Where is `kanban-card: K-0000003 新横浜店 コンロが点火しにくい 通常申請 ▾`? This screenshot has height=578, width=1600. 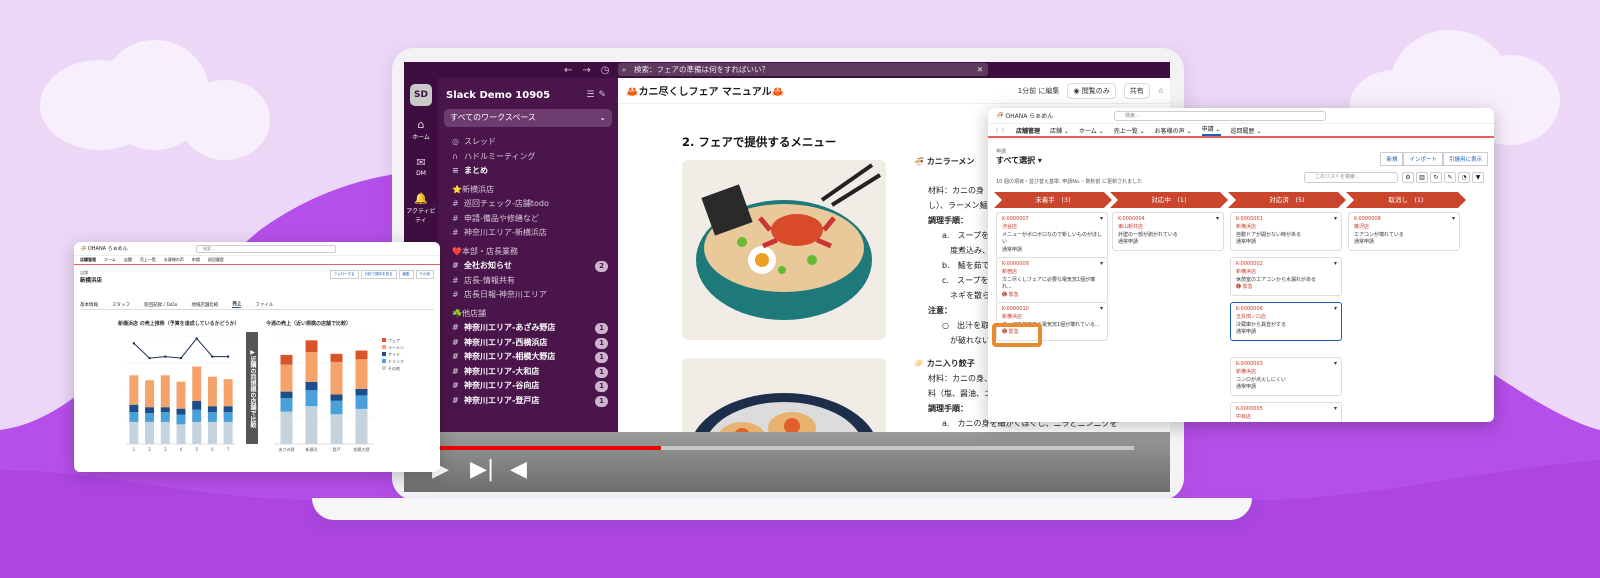
kanban-card: K-0000003 新横浜店 コンロが点火しにくい 通常申請 ▾ is located at coordinates (1286, 377).